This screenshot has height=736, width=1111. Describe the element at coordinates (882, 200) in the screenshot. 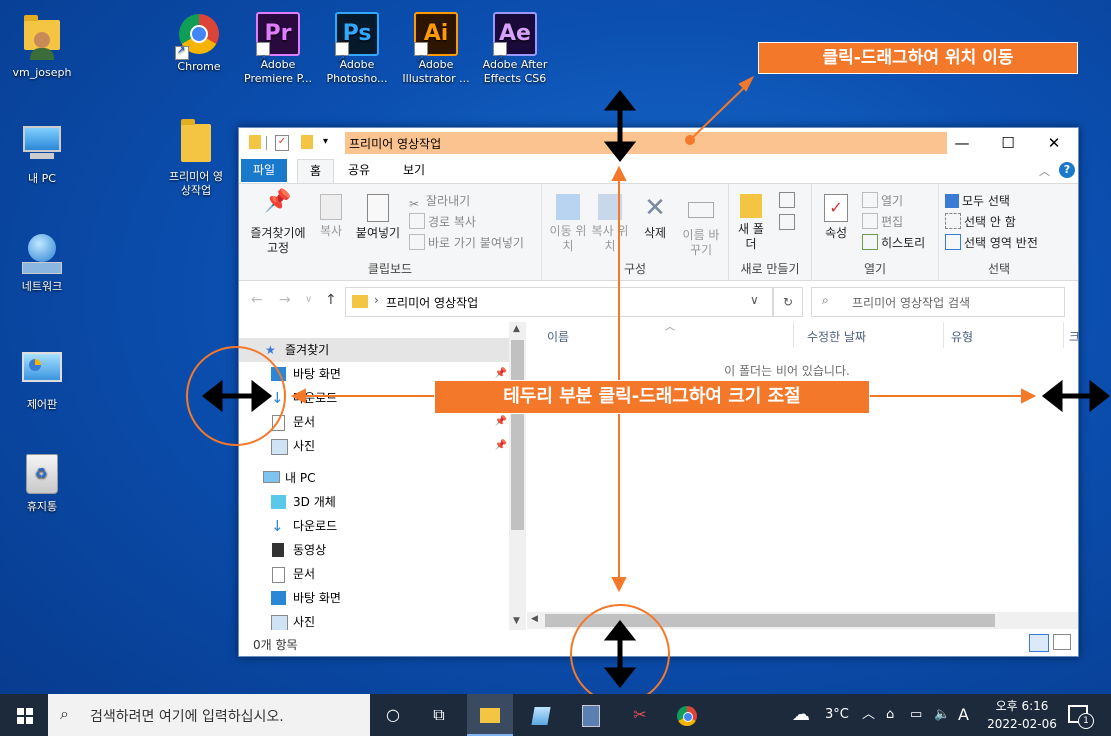

I see `open-button: 열기` at that location.